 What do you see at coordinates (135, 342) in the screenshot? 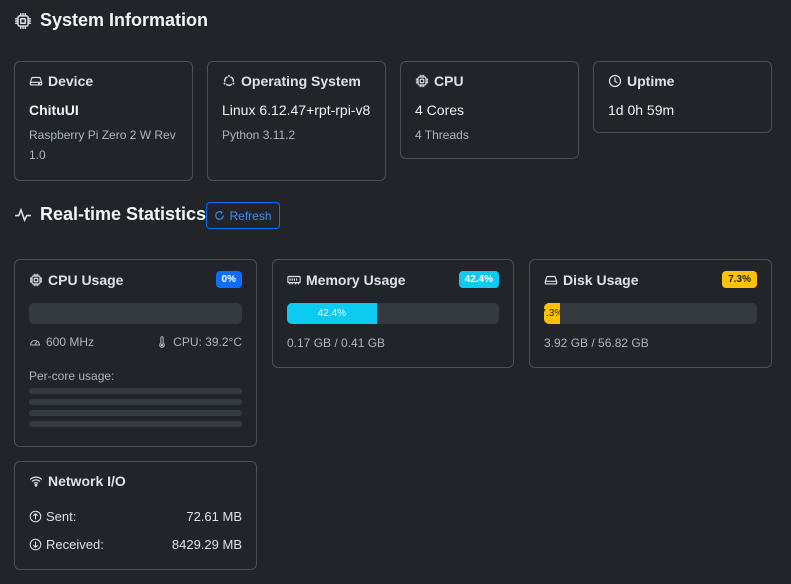
I see `cpu-detail-row: 600 MHz CPU: 39.2°C` at bounding box center [135, 342].